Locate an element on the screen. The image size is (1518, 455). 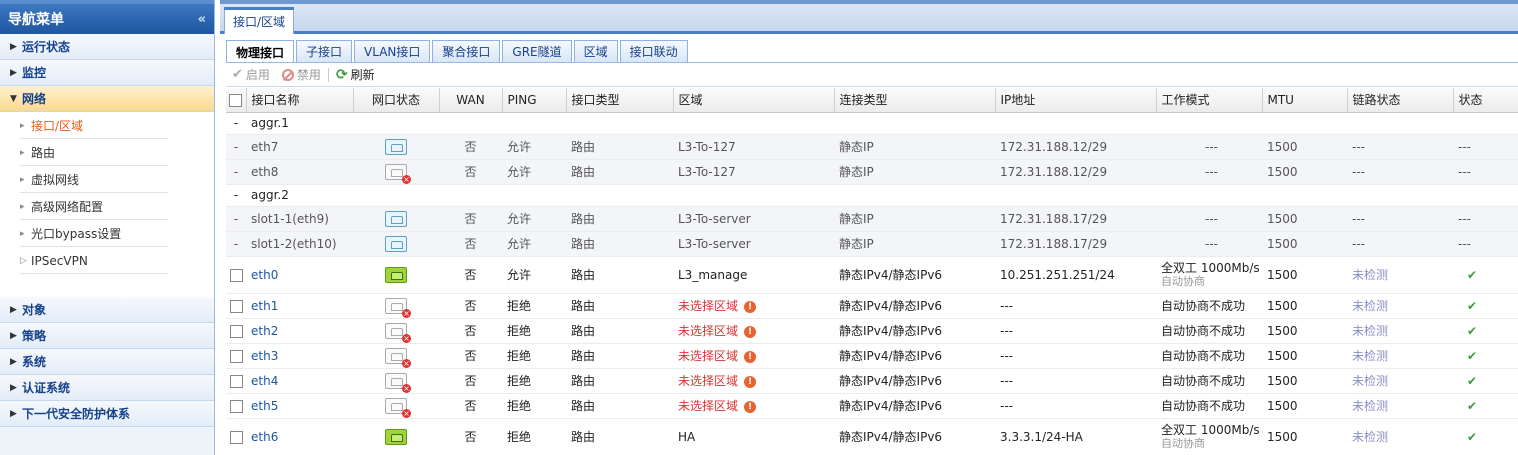
col-mode: 工作模式 is located at coordinates (1209, 100).